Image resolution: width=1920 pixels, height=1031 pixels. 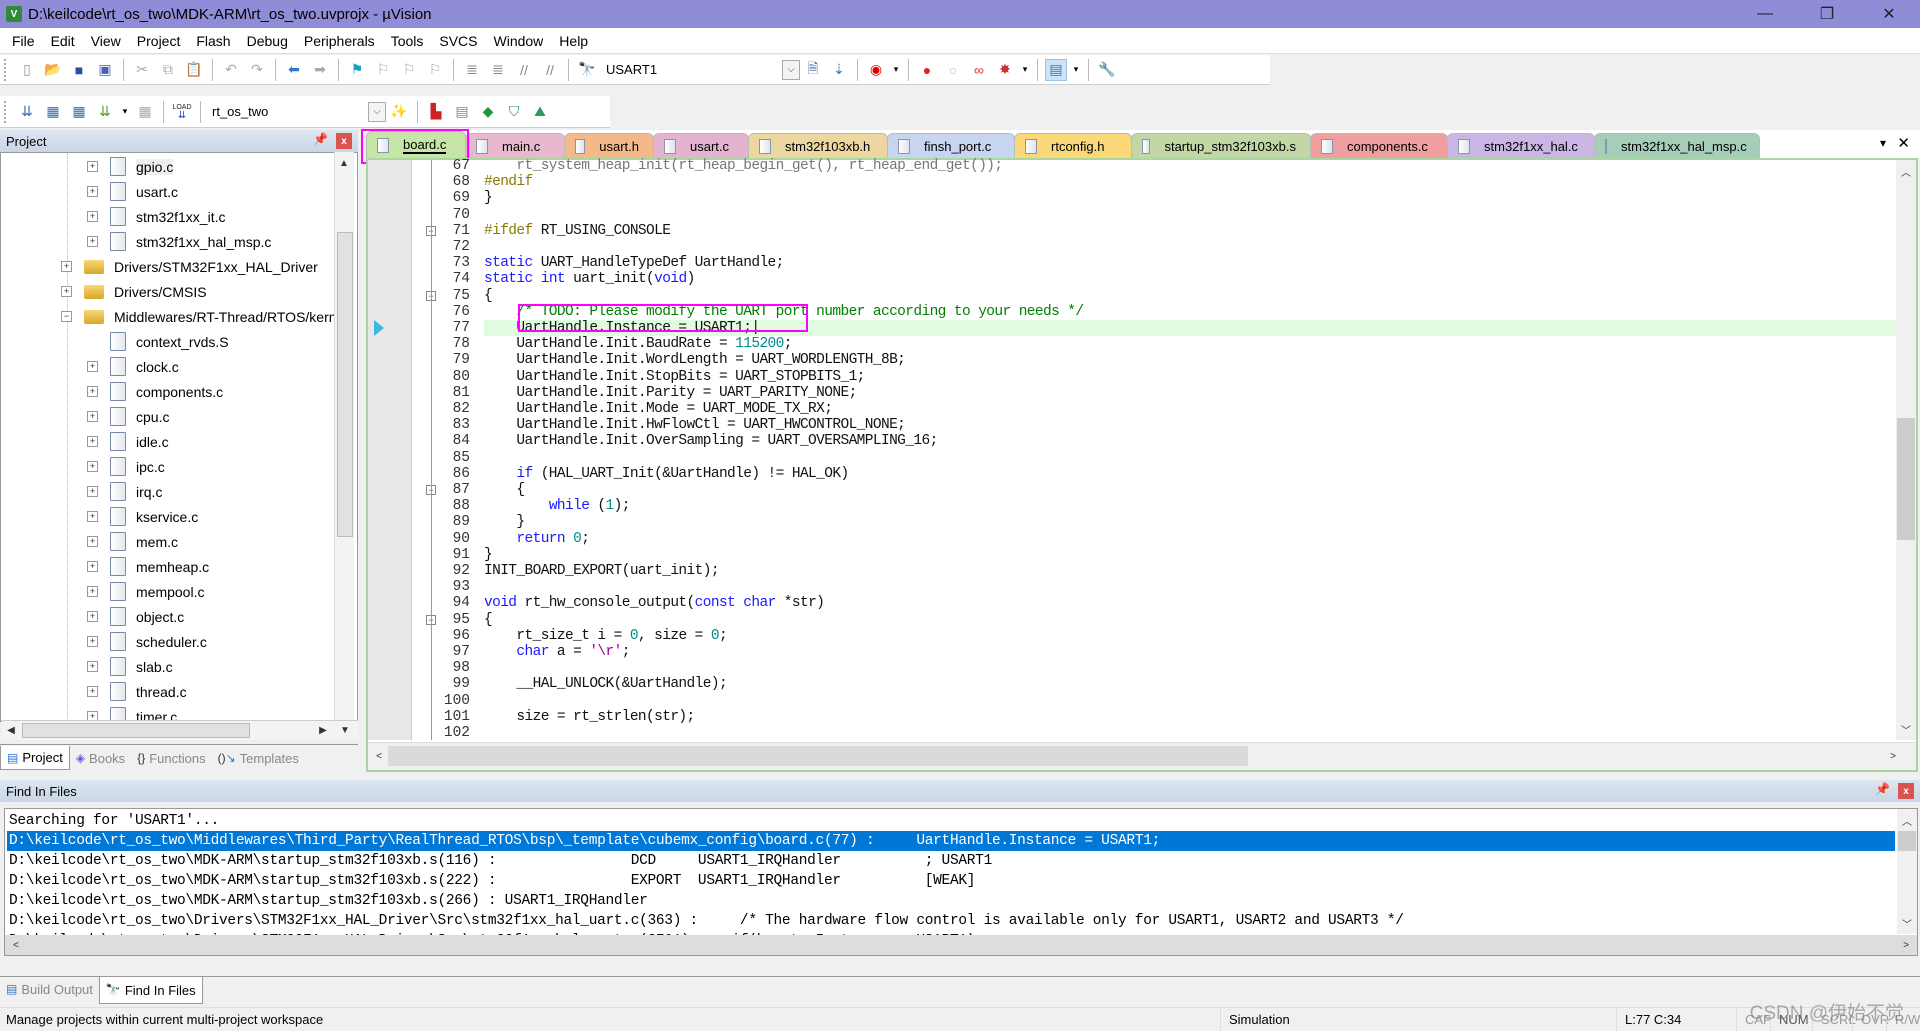 What do you see at coordinates (462, 112) in the screenshot?
I see `manage-project-items-icon: ▤` at bounding box center [462, 112].